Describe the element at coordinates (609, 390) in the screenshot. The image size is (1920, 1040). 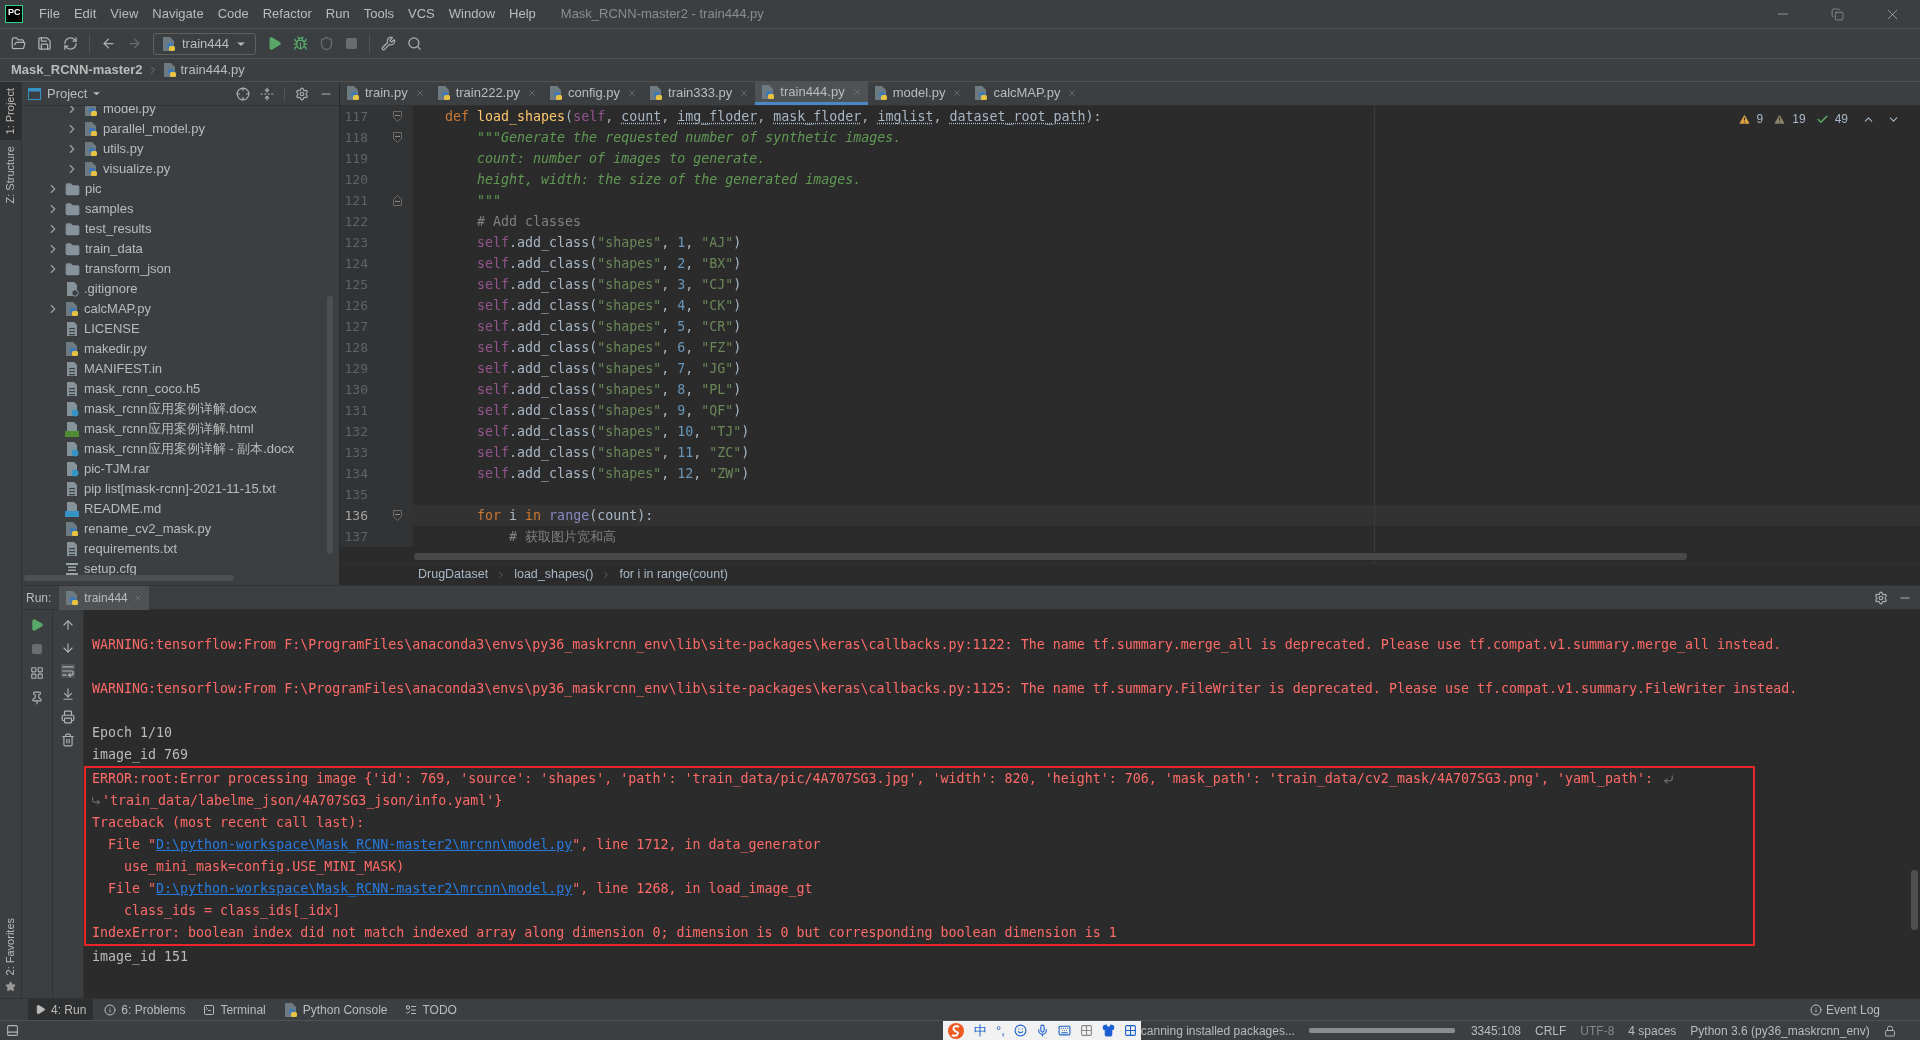
I see `code-line: self.add_class("shapes", 8, "PL")` at that location.